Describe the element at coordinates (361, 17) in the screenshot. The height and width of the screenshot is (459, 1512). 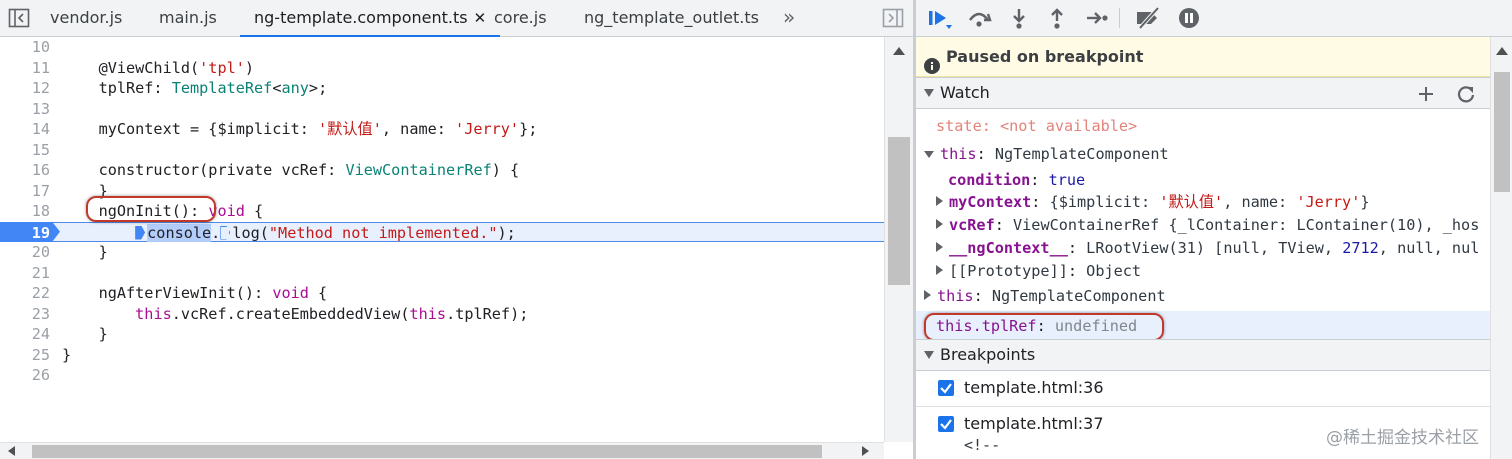
I see `tab-label: ng-template.component.ts` at that location.